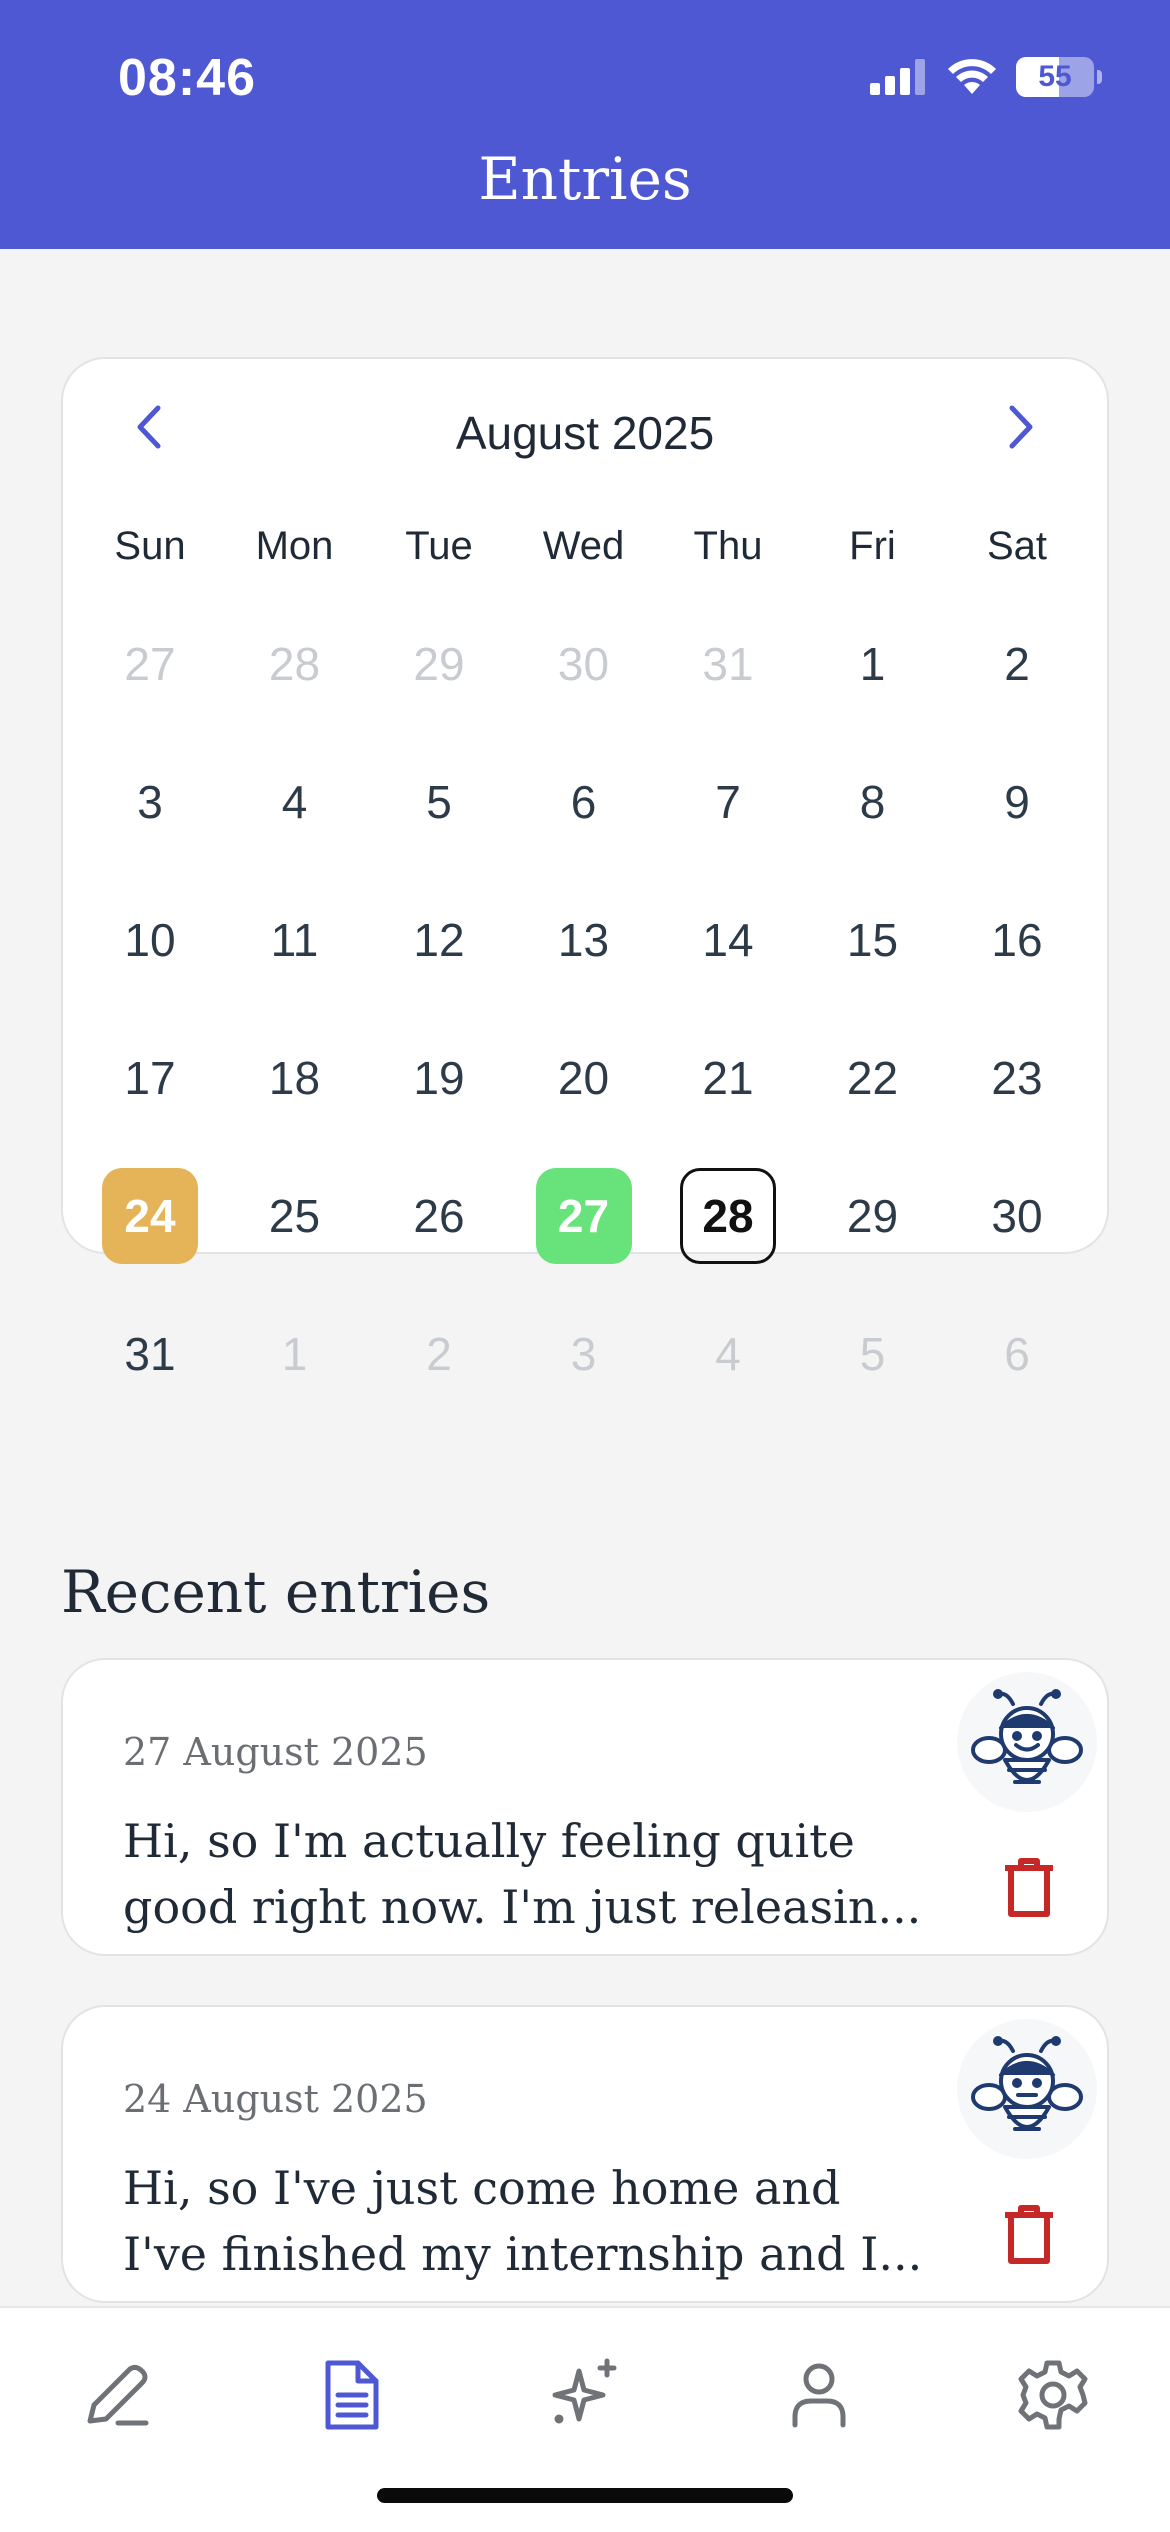 The height and width of the screenshot is (2532, 1170). What do you see at coordinates (972, 76) in the screenshot?
I see `wifi-icon` at bounding box center [972, 76].